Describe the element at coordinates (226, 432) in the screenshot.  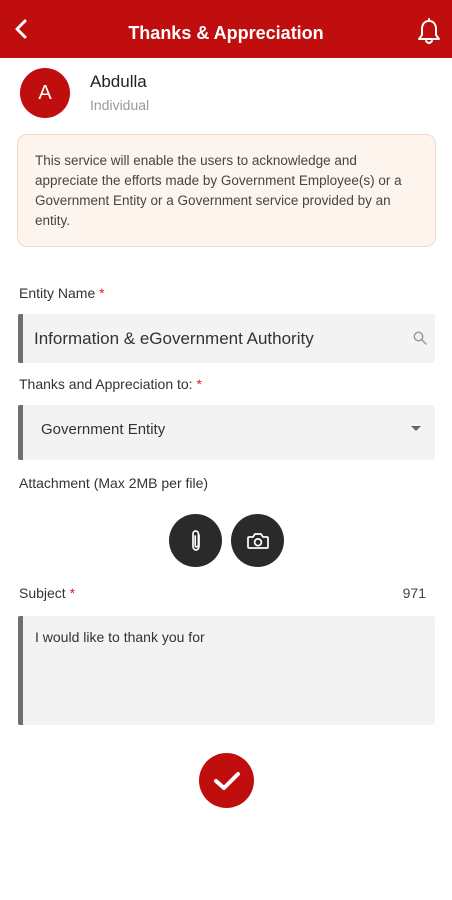
I see `appreciation-to-select: Government Entity` at that location.